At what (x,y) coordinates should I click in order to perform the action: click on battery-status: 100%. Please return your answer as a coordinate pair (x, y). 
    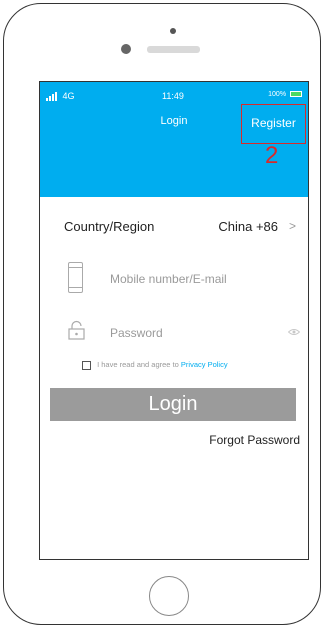
    Looking at the image, I should click on (285, 94).